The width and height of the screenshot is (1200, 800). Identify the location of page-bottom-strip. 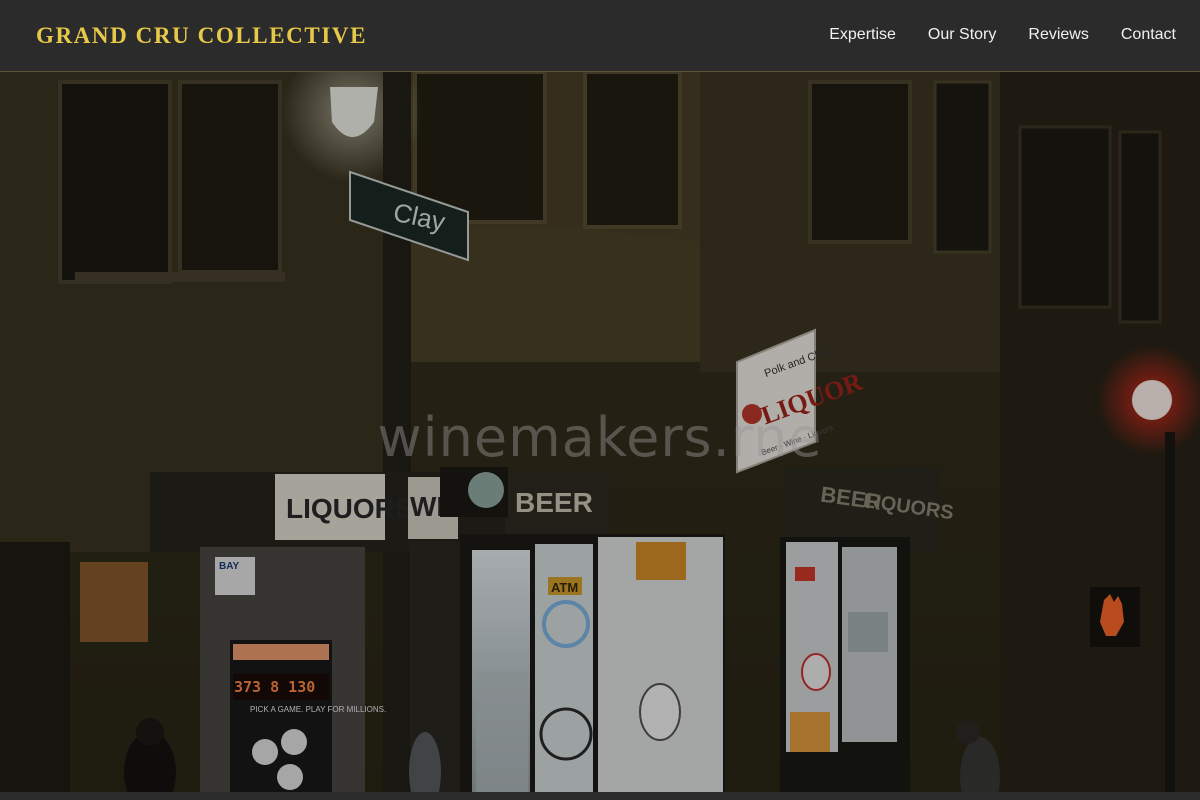
(600, 796).